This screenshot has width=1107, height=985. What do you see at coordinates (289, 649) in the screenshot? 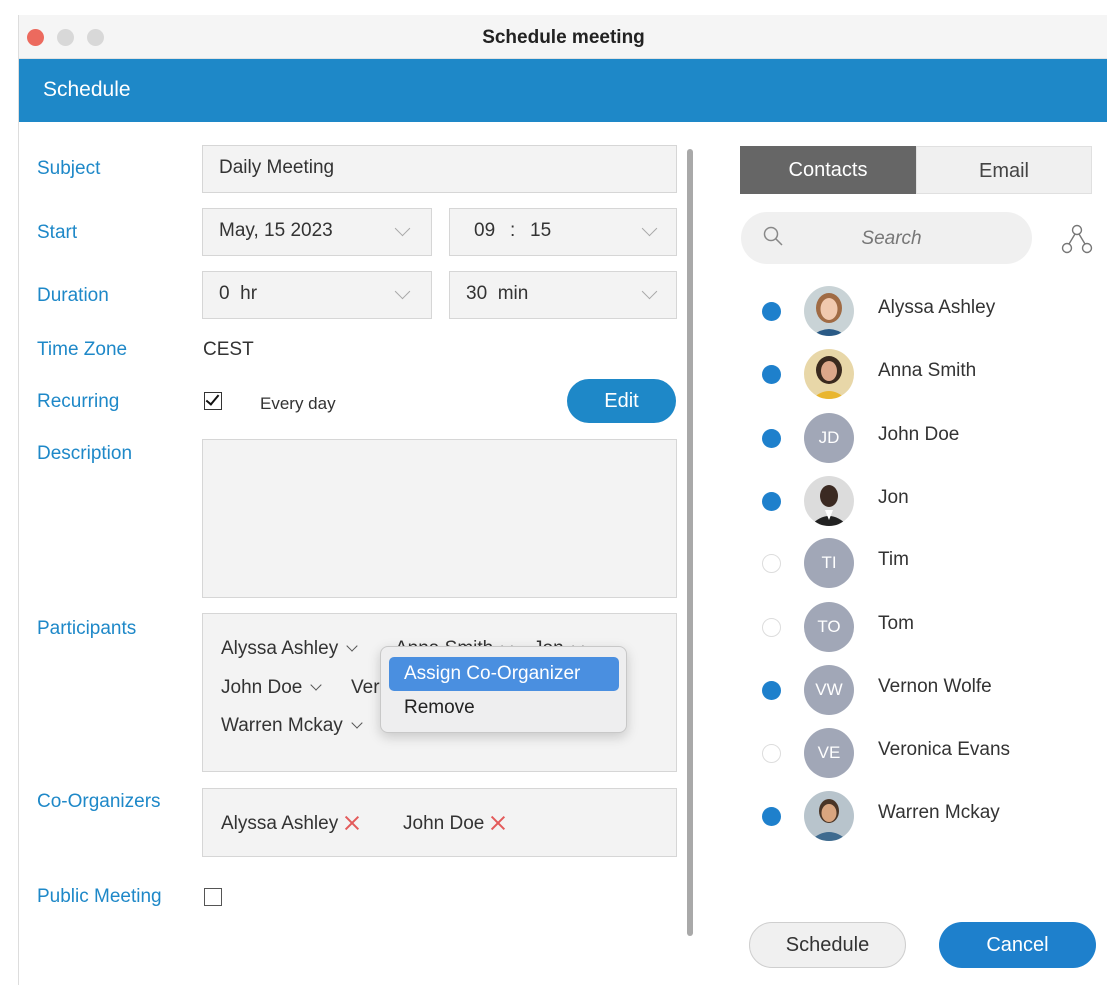
I see `participant-chip: Alyssa Ashley` at bounding box center [289, 649].